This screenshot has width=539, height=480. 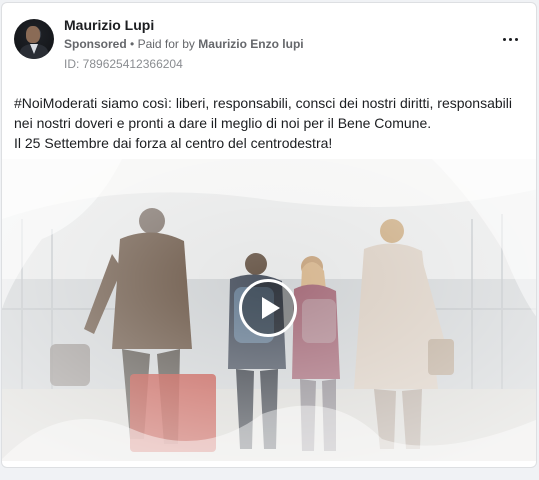 What do you see at coordinates (251, 44) in the screenshot?
I see `paid-for-name: Maurizio Enzo lupi` at bounding box center [251, 44].